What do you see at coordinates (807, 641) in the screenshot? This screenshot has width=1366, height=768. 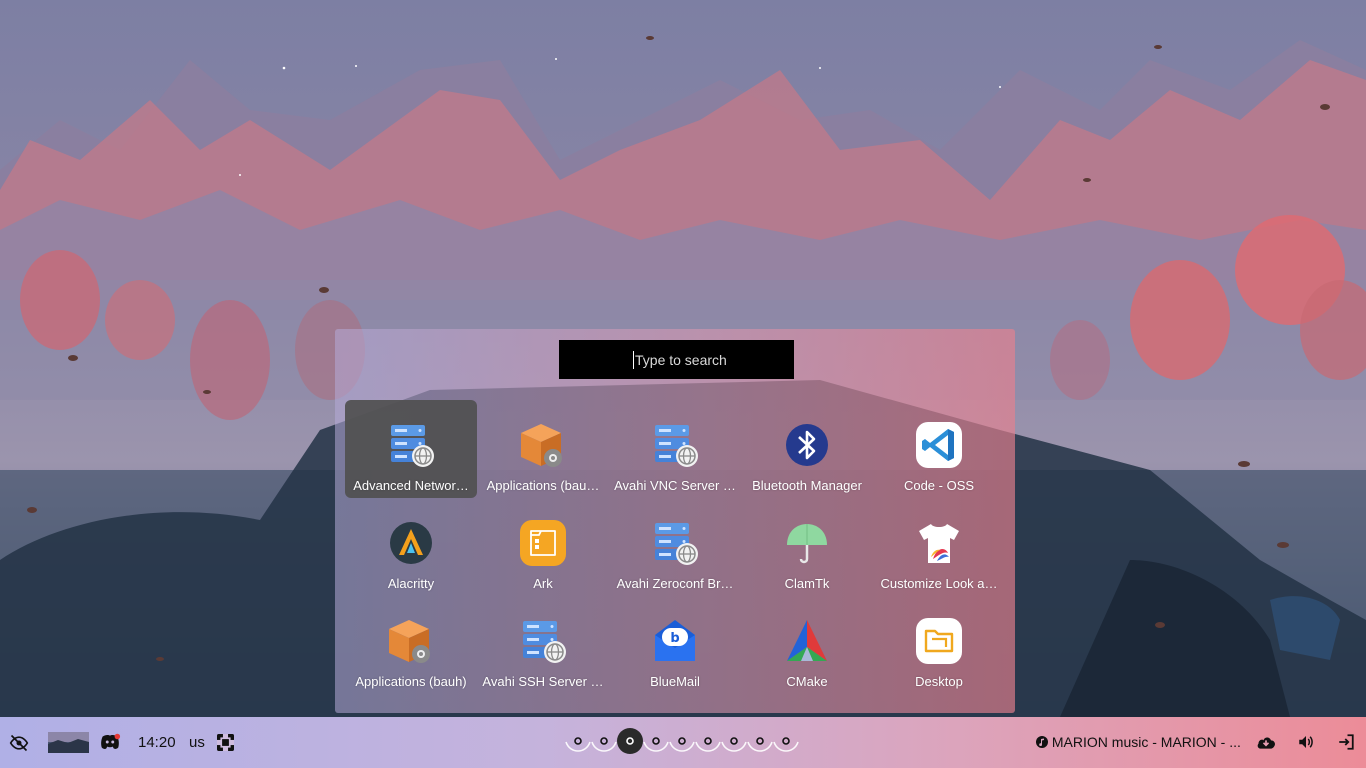 I see `cmake-icon` at bounding box center [807, 641].